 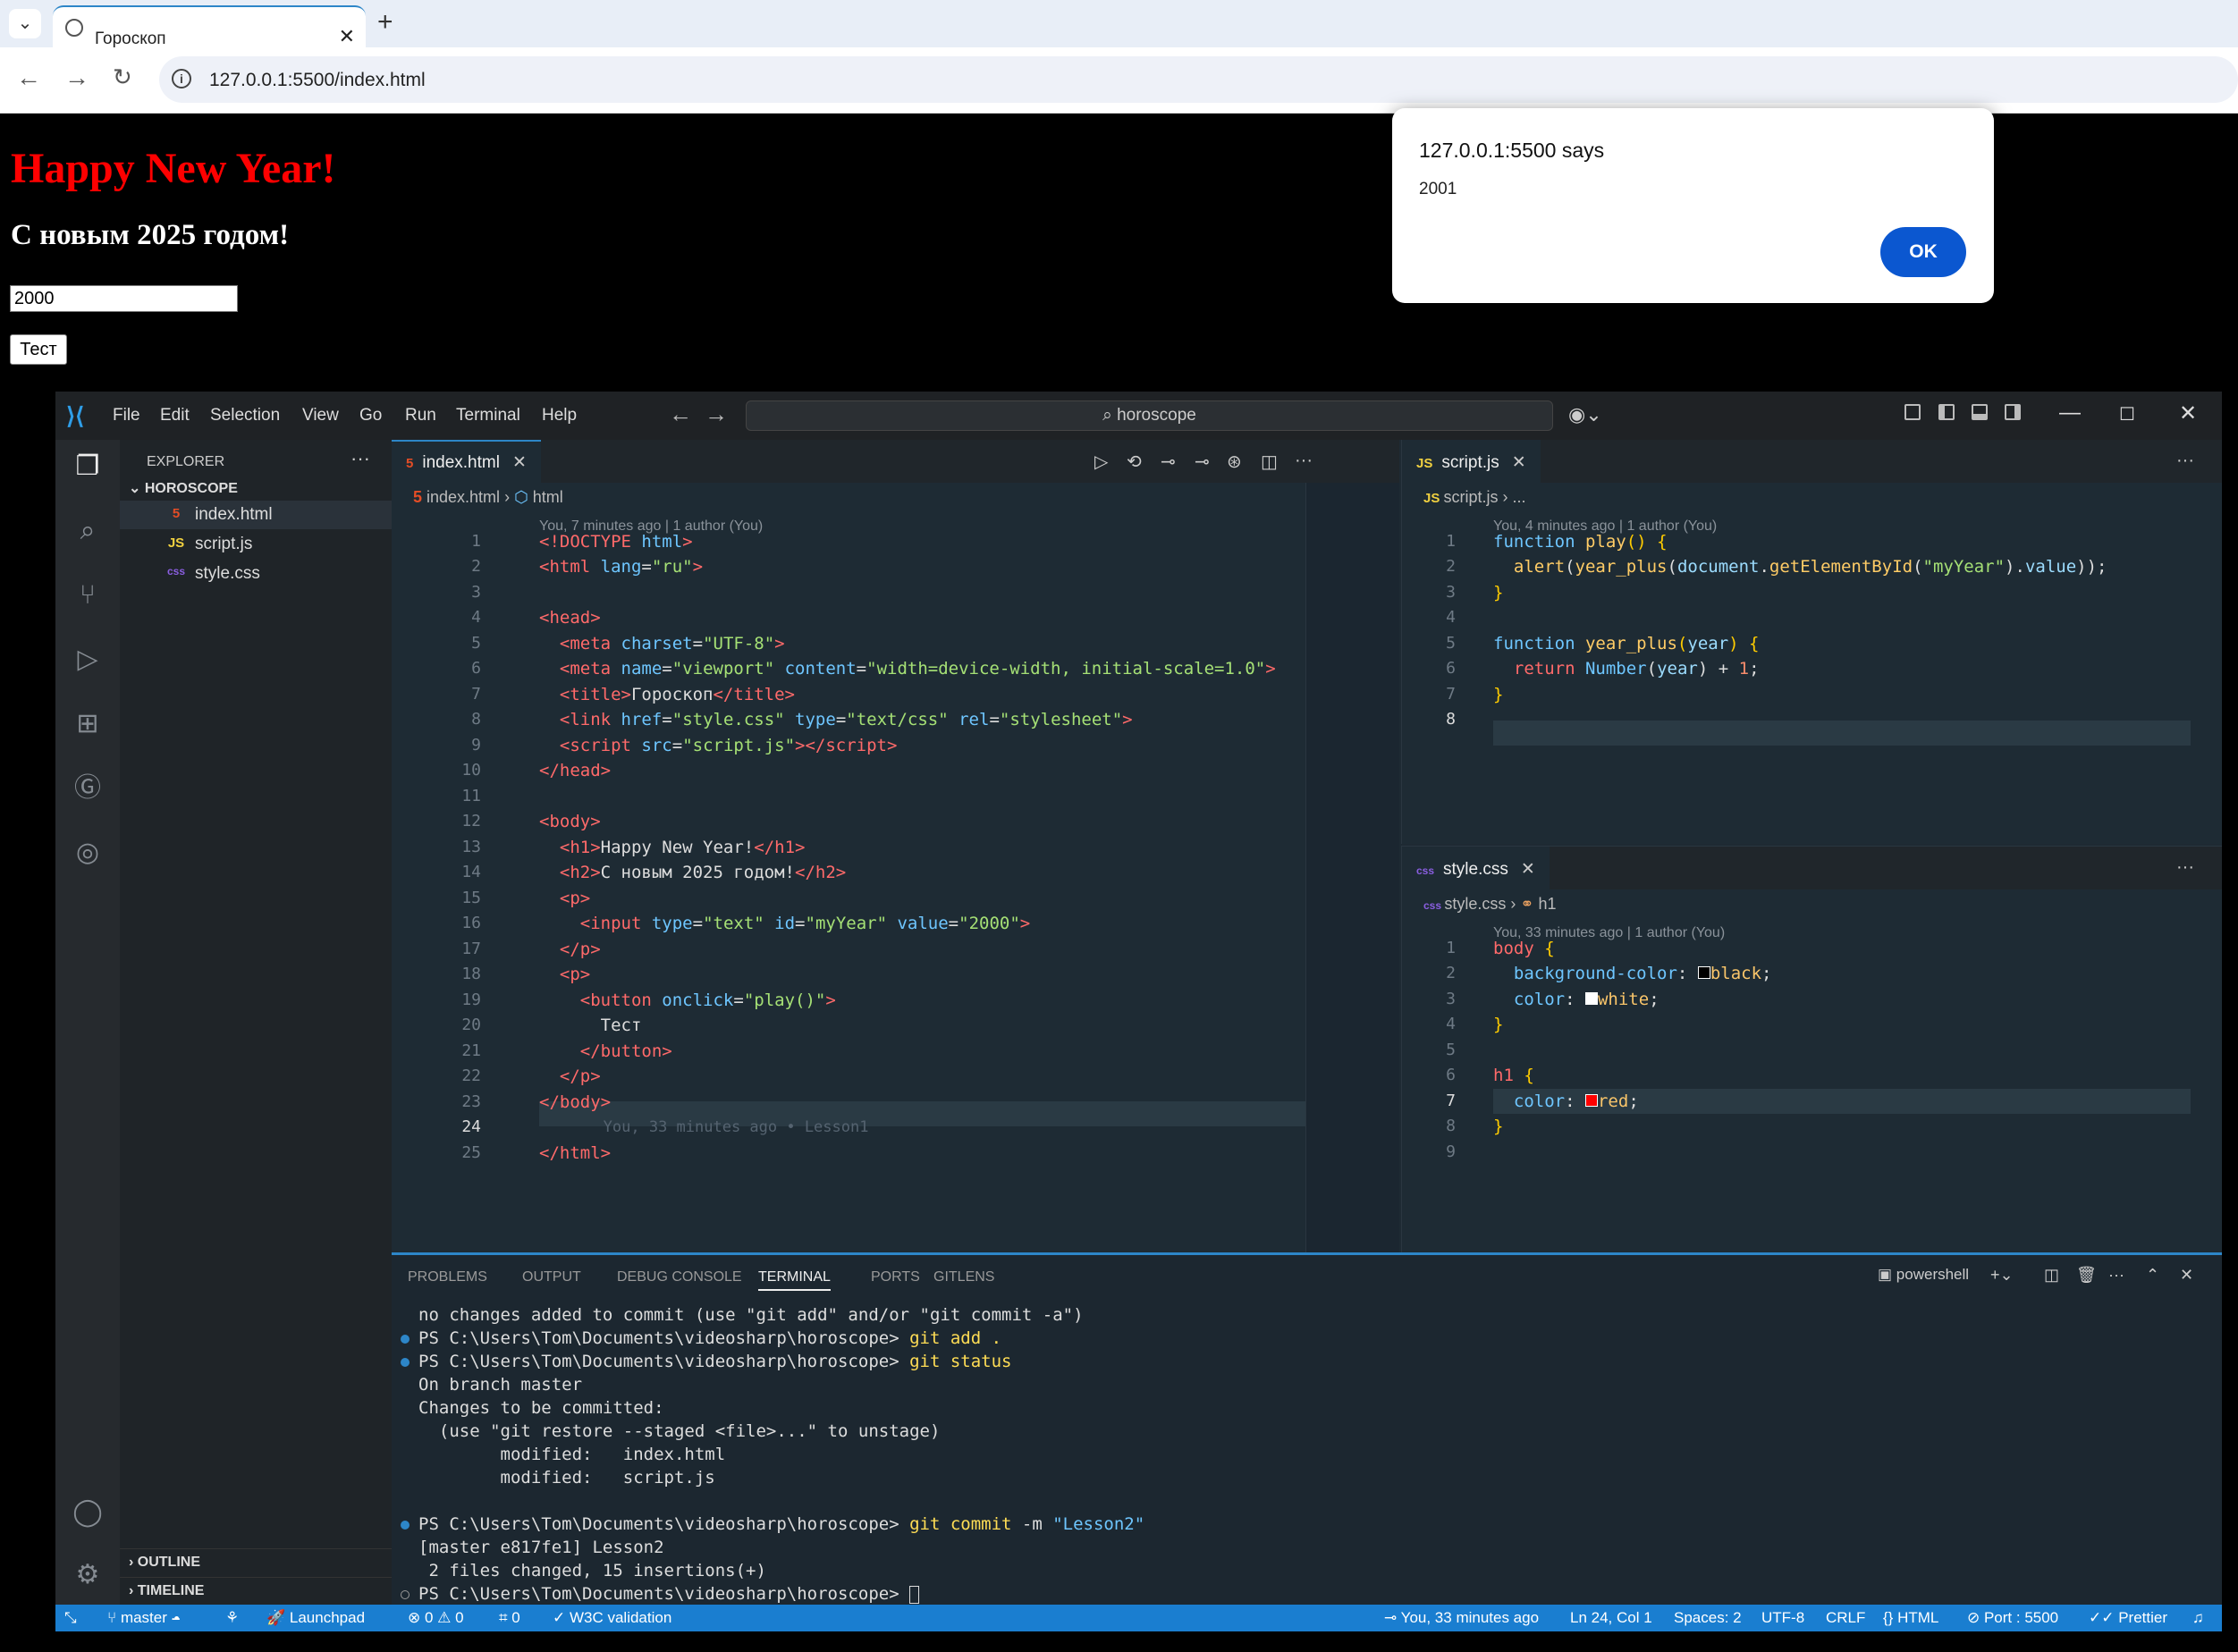 What do you see at coordinates (77, 77) in the screenshot?
I see `forward-icon: →` at bounding box center [77, 77].